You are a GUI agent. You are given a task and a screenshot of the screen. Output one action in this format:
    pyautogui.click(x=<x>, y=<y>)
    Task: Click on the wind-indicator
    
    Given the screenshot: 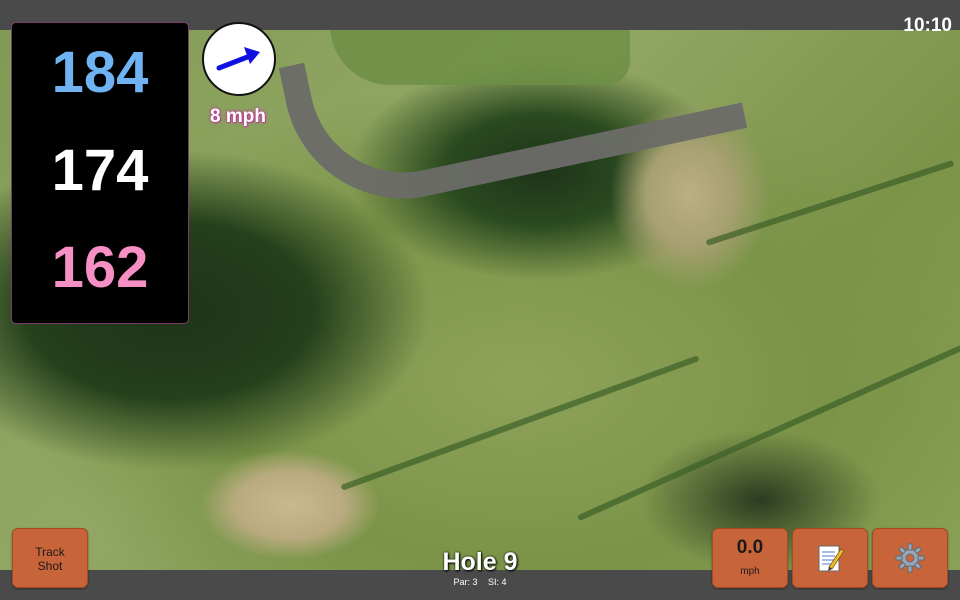 What is the action you would take?
    pyautogui.click(x=239, y=59)
    